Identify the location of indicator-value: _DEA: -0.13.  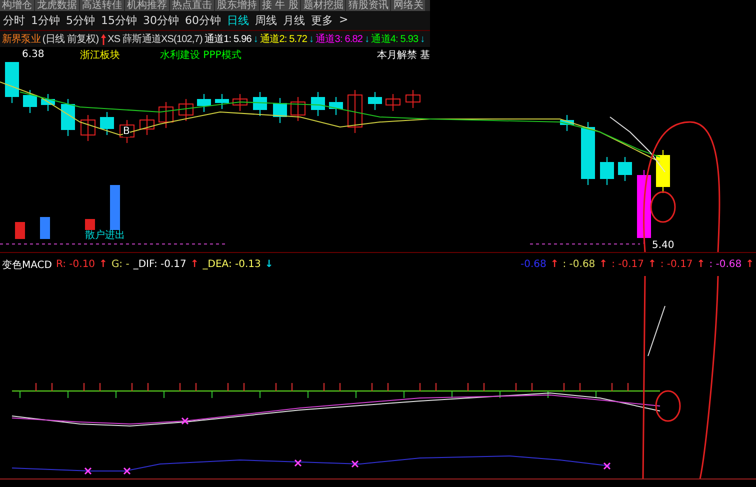
(231, 264).